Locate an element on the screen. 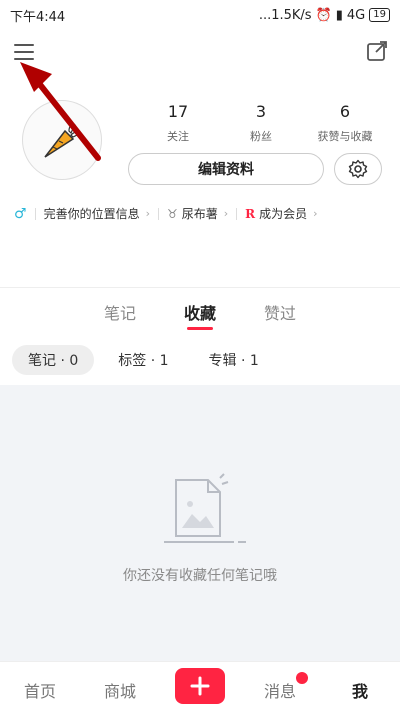 Image resolution: width=400 pixels, height=711 pixels. stat-value: 17 is located at coordinates (178, 111).